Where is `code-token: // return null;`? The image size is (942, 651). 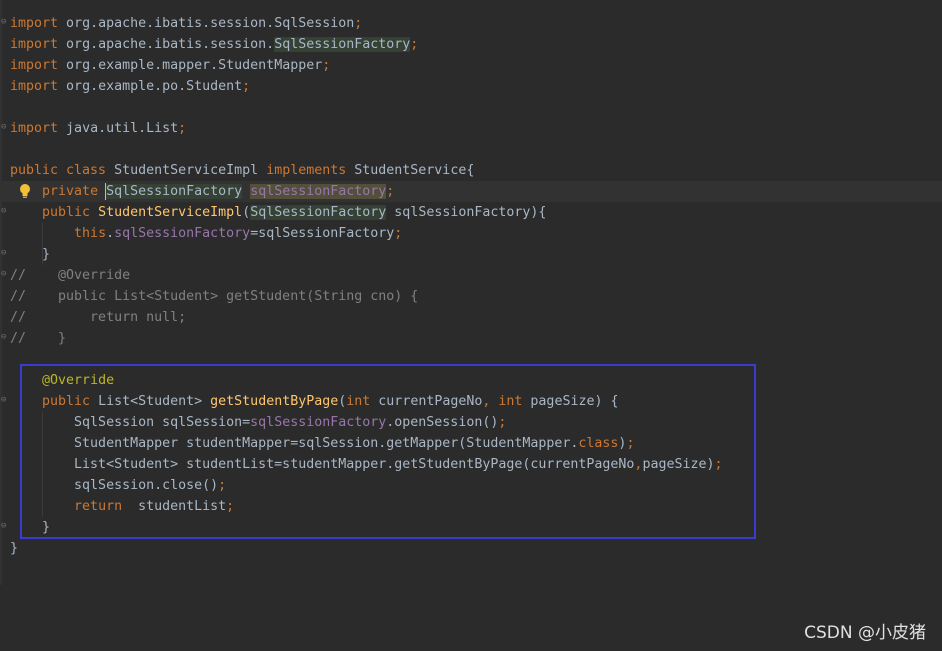
code-token: // return null; is located at coordinates (98, 317).